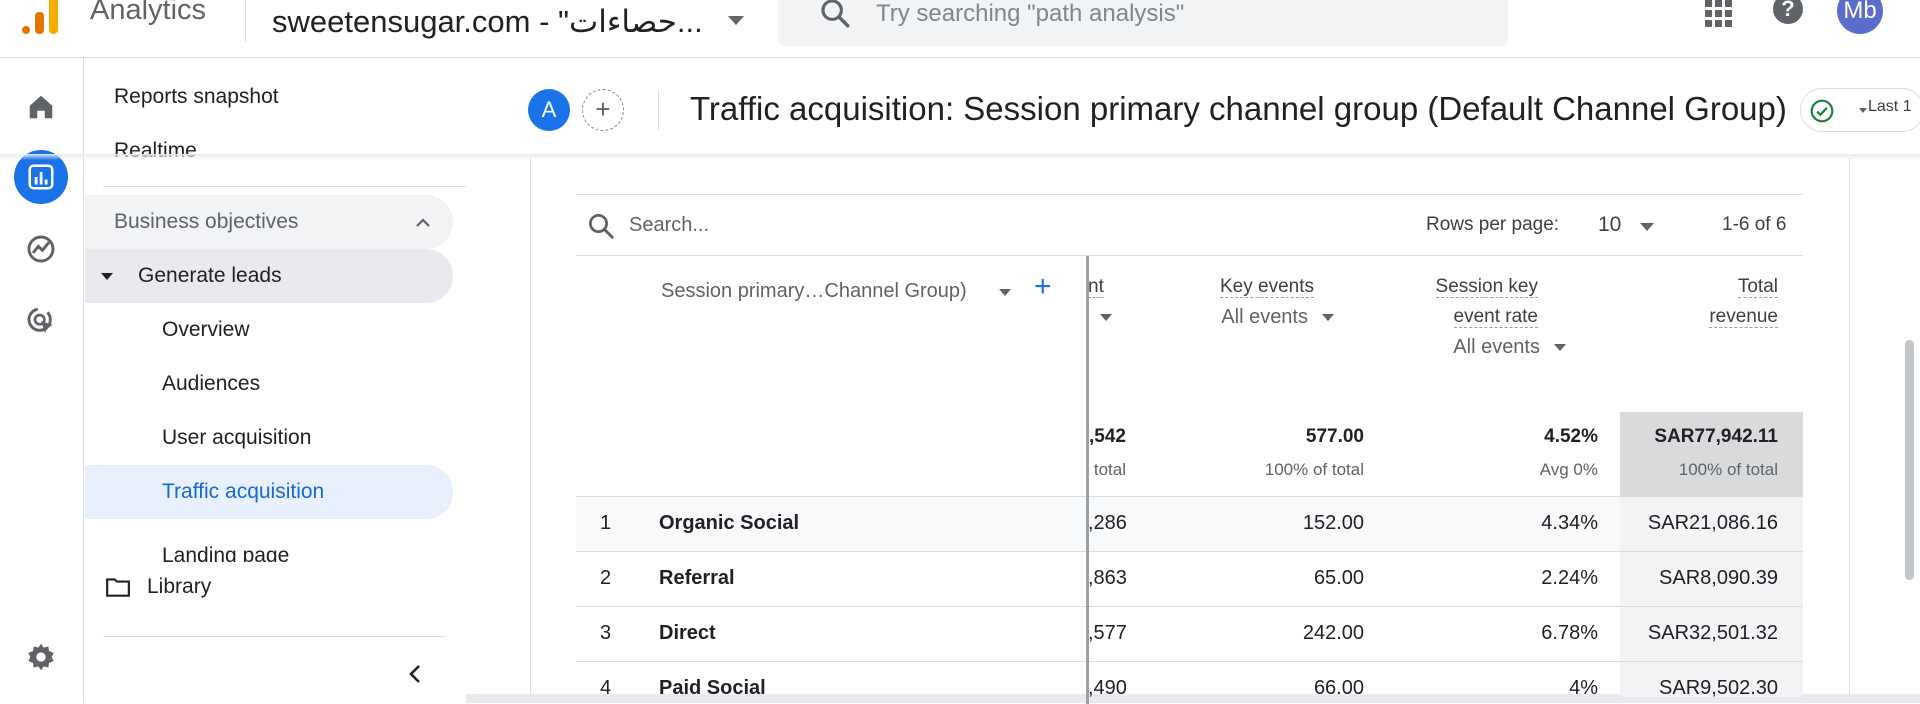  What do you see at coordinates (549, 110) in the screenshot?
I see `comparison-chip: A` at bounding box center [549, 110].